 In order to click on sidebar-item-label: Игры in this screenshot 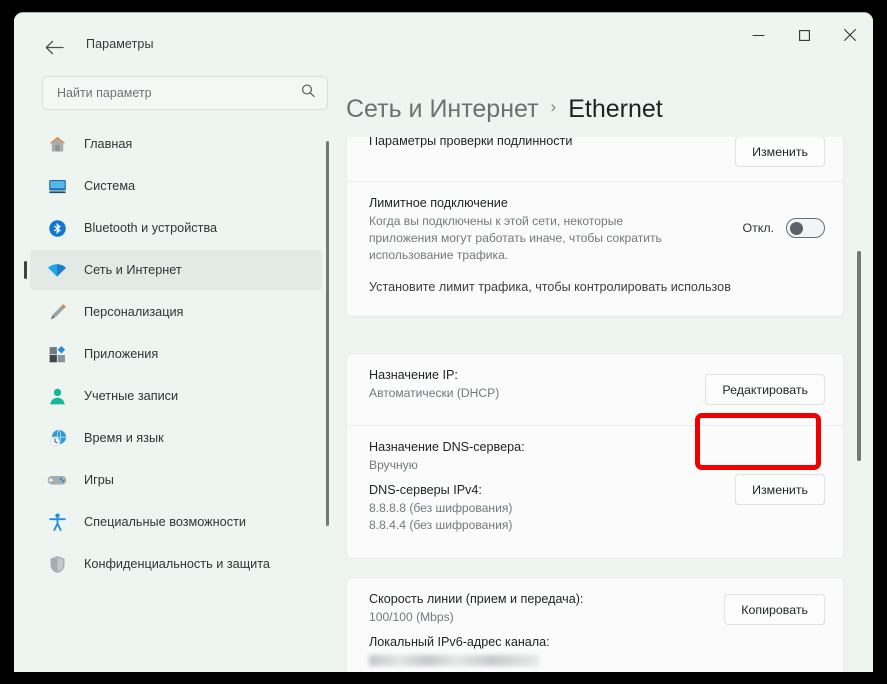, I will do `click(99, 480)`.